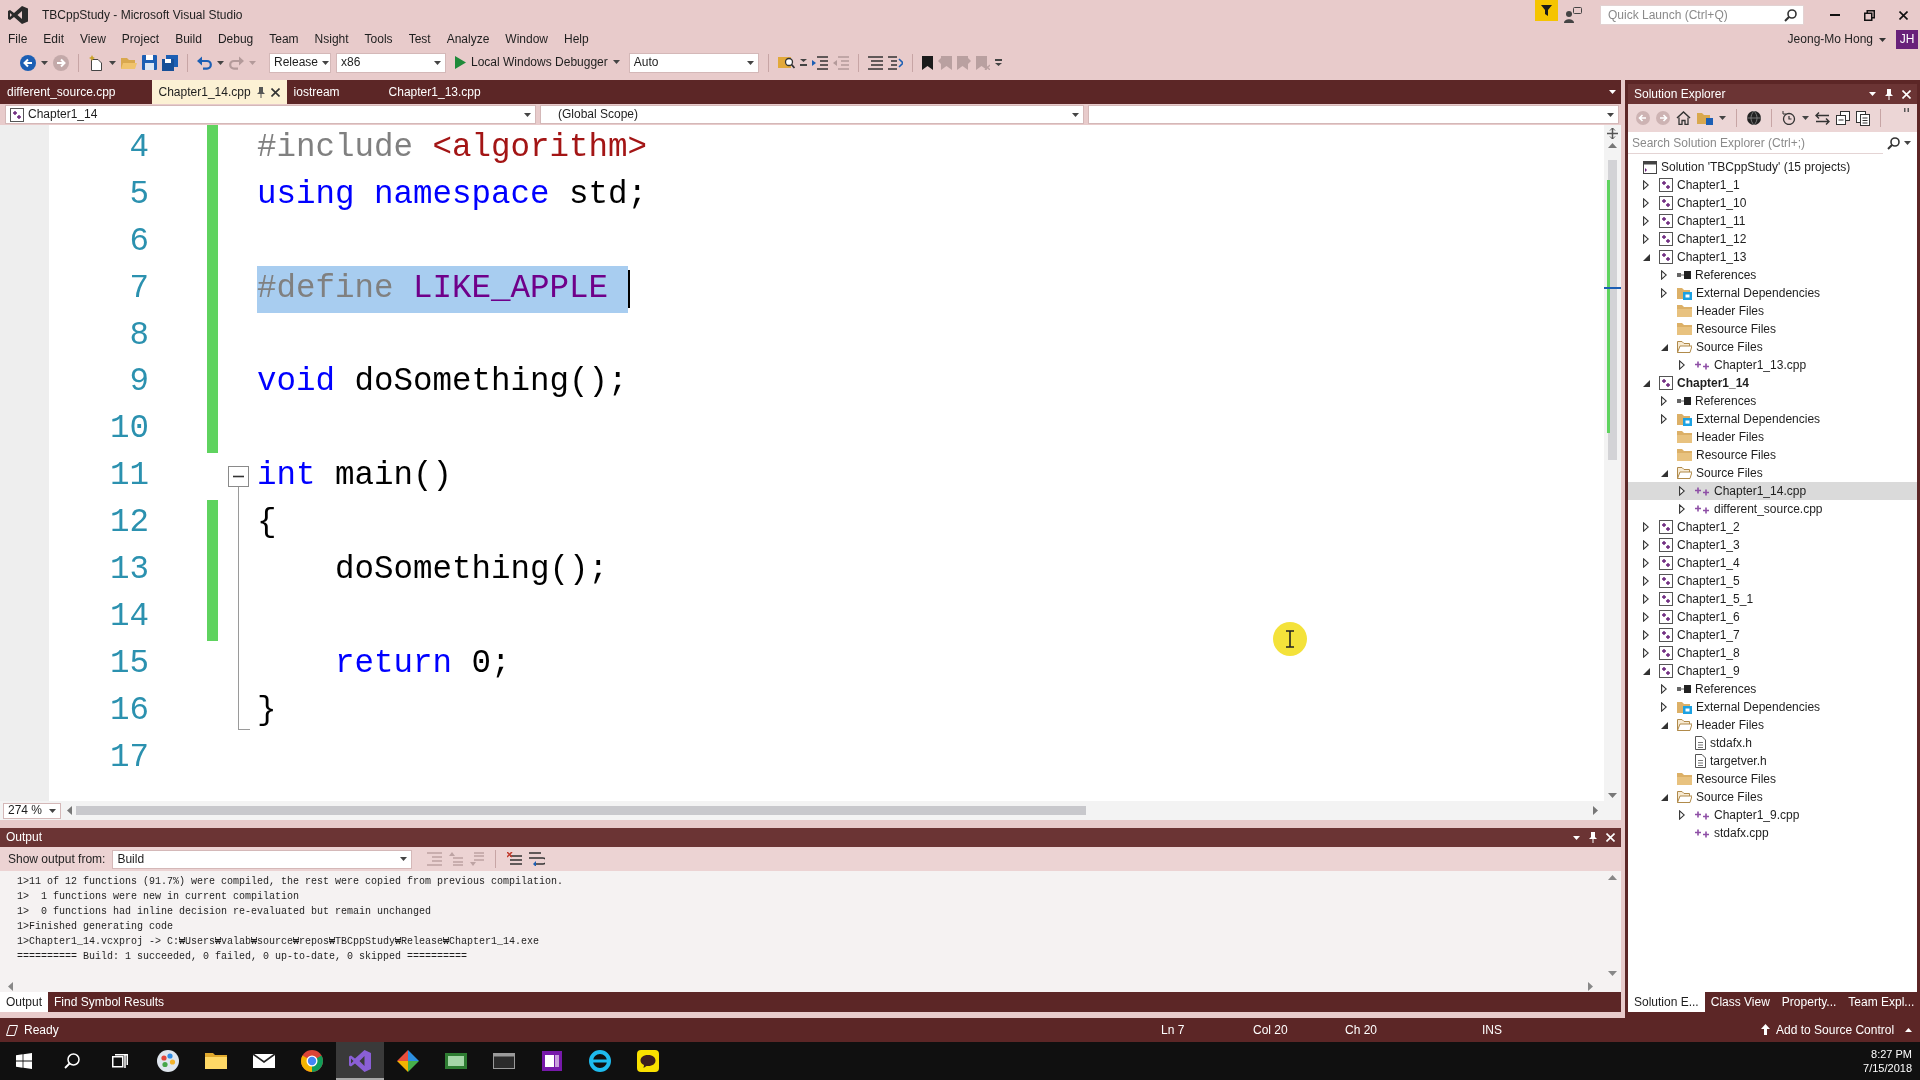 The width and height of the screenshot is (1920, 1080). I want to click on tree-item: Chapter1_9, so click(1772, 671).